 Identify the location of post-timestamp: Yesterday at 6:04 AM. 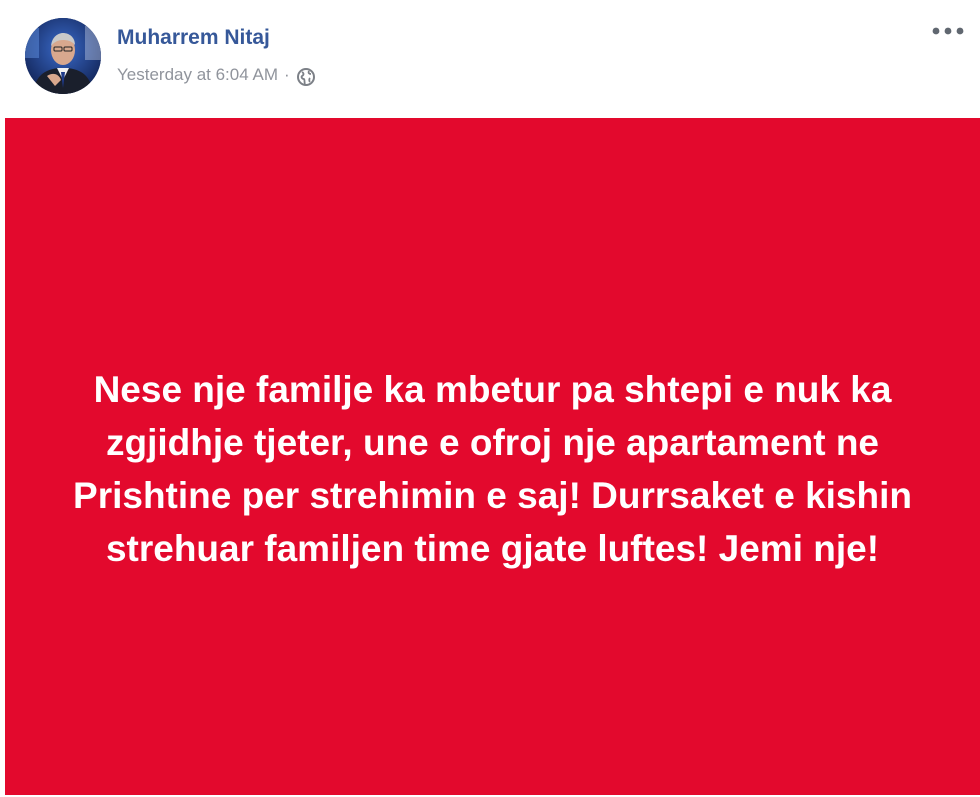
(197, 75).